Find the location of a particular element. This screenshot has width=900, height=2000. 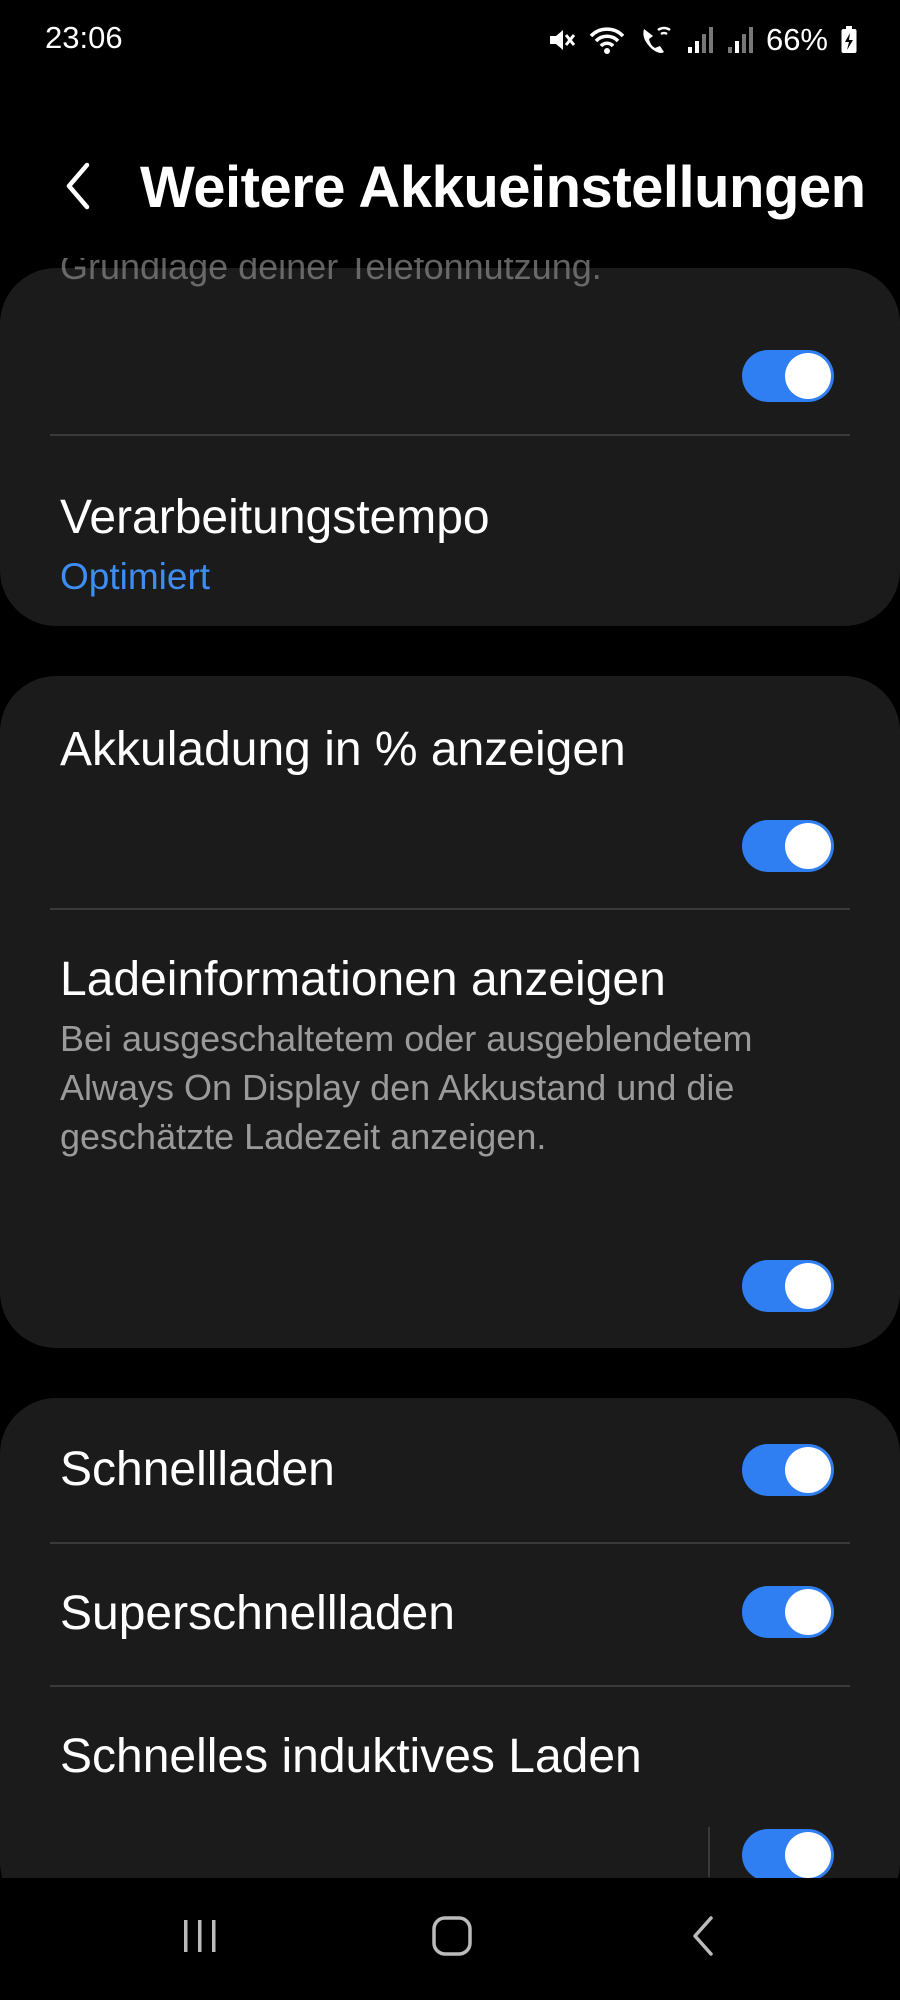

battery-percent: 66% is located at coordinates (796, 39).